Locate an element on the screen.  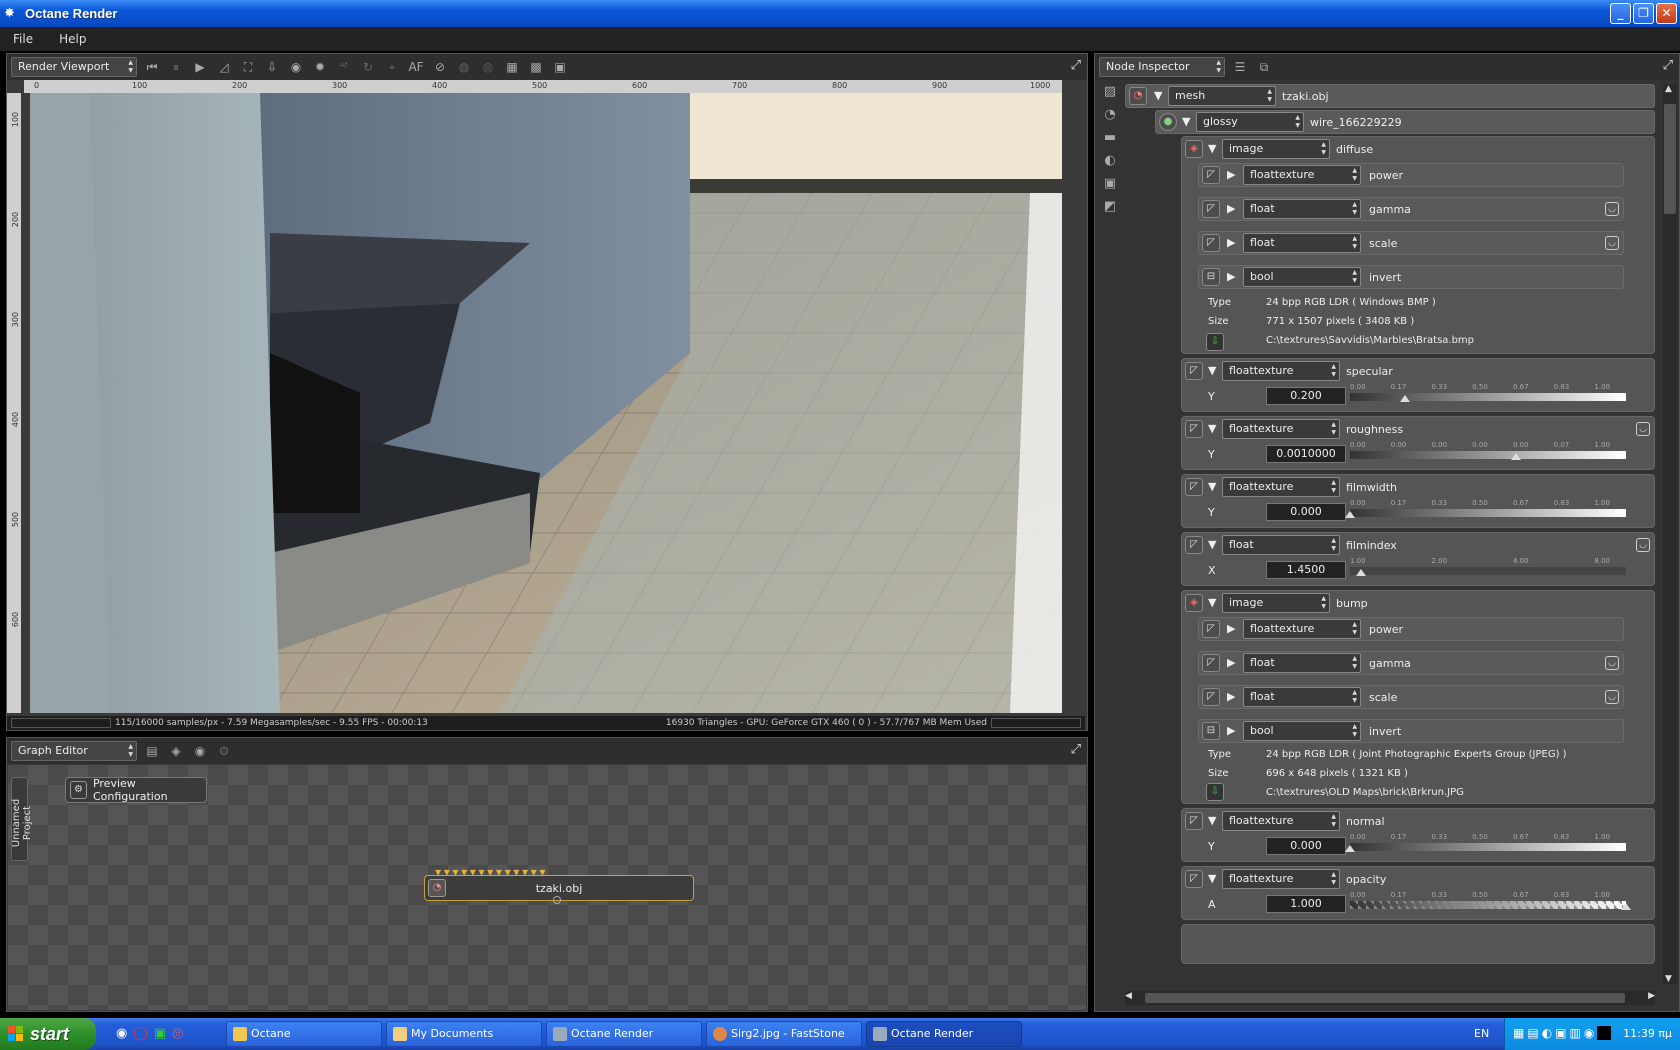
camera-icon: ◍ is located at coordinates (464, 67).